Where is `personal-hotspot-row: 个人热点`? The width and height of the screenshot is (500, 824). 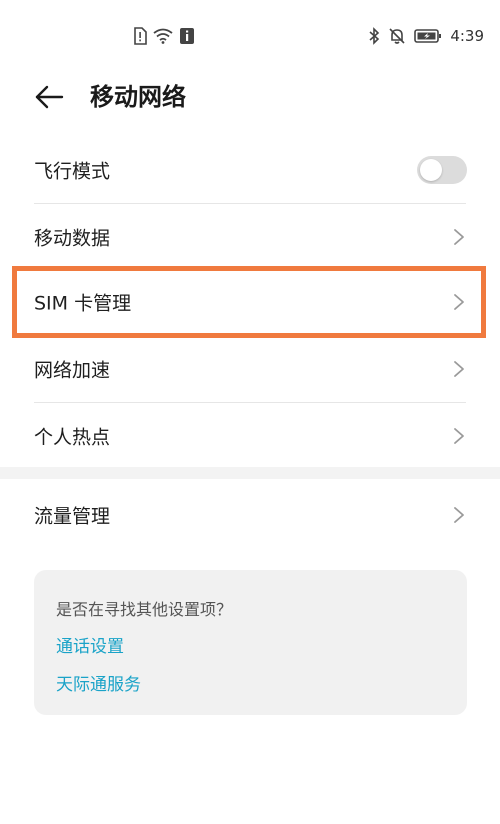 personal-hotspot-row: 个人热点 is located at coordinates (250, 436).